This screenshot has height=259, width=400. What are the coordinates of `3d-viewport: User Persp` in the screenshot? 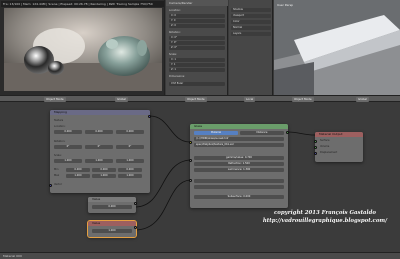 It's located at (337, 47).